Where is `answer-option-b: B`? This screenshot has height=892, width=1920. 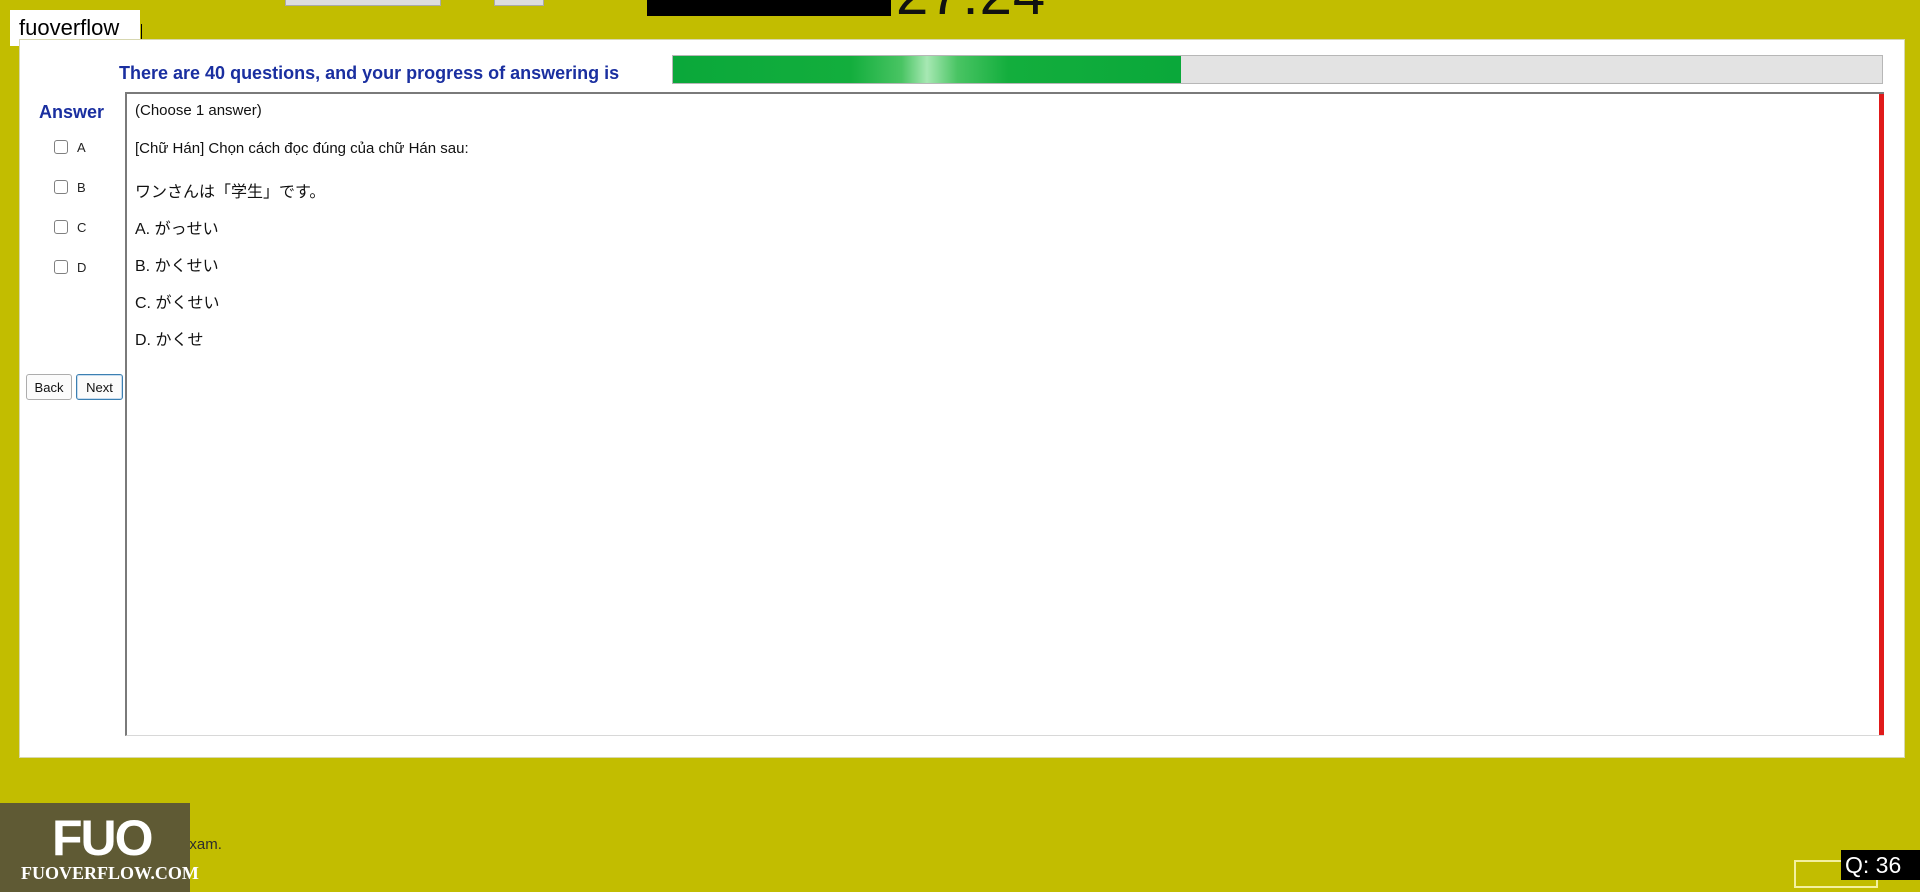 answer-option-b: B is located at coordinates (70, 187).